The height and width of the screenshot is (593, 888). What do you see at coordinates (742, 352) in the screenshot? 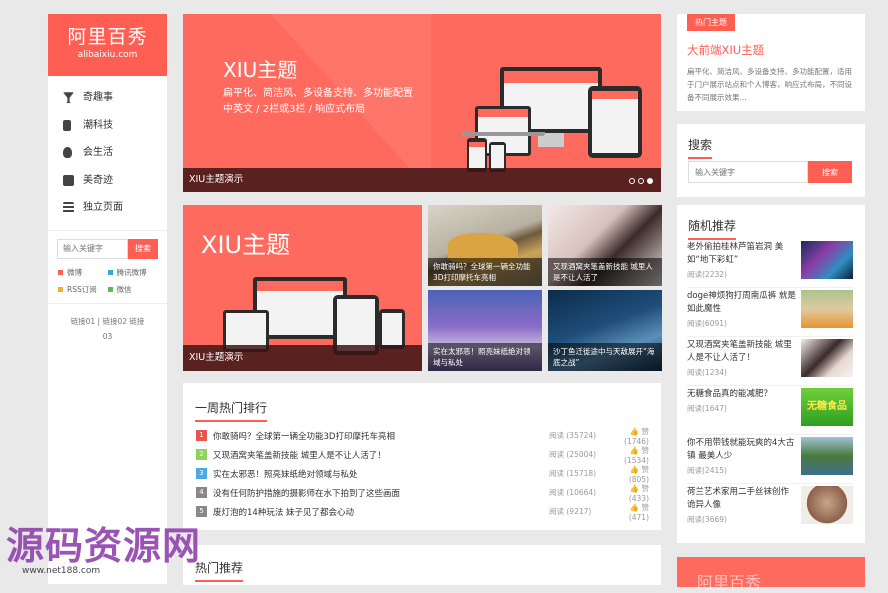
I see `random-item-title: 又现酒窝夹笔盖新技能 城里人是不让人活了！` at bounding box center [742, 352].